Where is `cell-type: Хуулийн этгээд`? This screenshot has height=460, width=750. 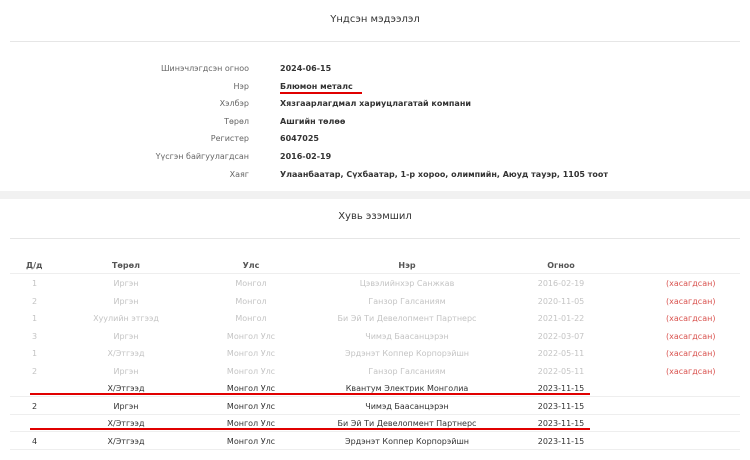
cell-type: Хуулийн этгээд is located at coordinates (126, 318).